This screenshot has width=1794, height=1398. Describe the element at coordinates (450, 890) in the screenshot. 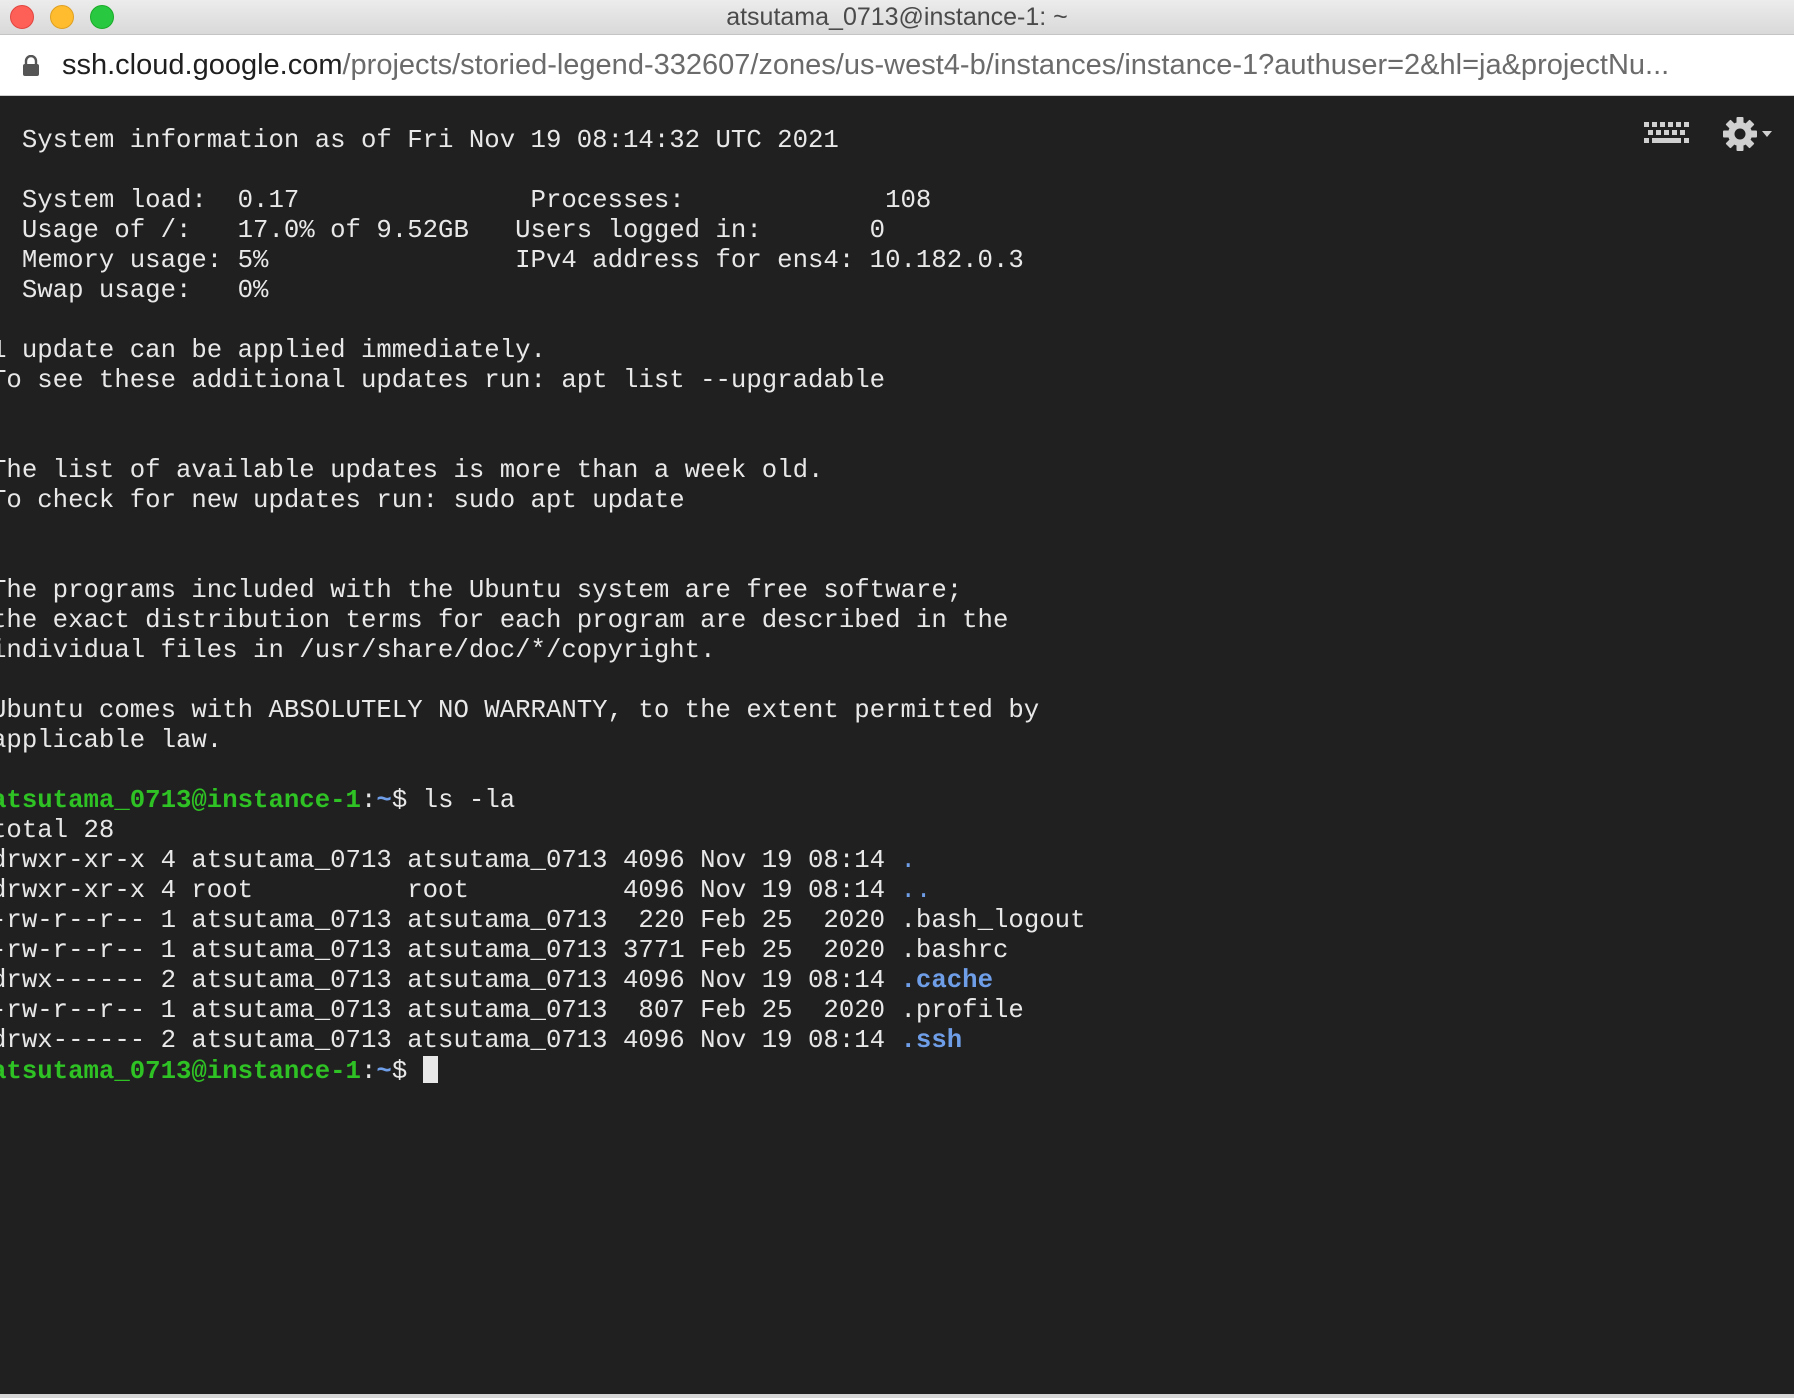

I see `listing-meta: drwxr-xr-x 4 root root 4096 Nov 19 08:14` at that location.